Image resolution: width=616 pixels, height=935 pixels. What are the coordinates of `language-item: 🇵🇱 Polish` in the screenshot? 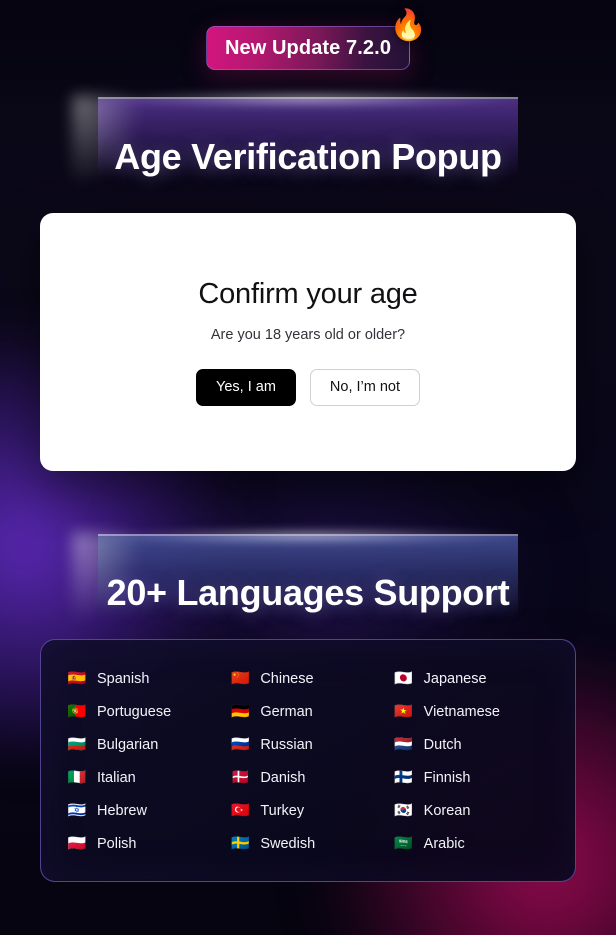 It's located at (144, 843).